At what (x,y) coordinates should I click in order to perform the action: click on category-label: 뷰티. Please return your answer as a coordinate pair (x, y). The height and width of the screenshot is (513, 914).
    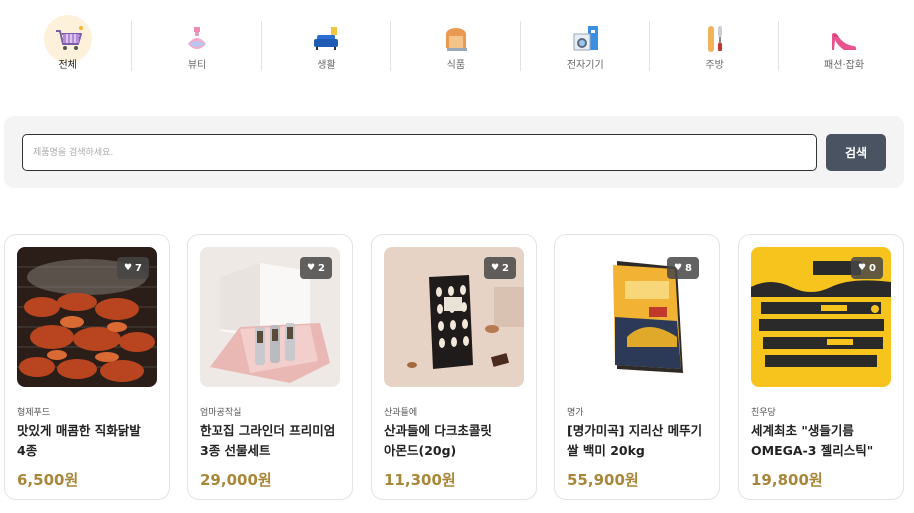
    Looking at the image, I should click on (197, 65).